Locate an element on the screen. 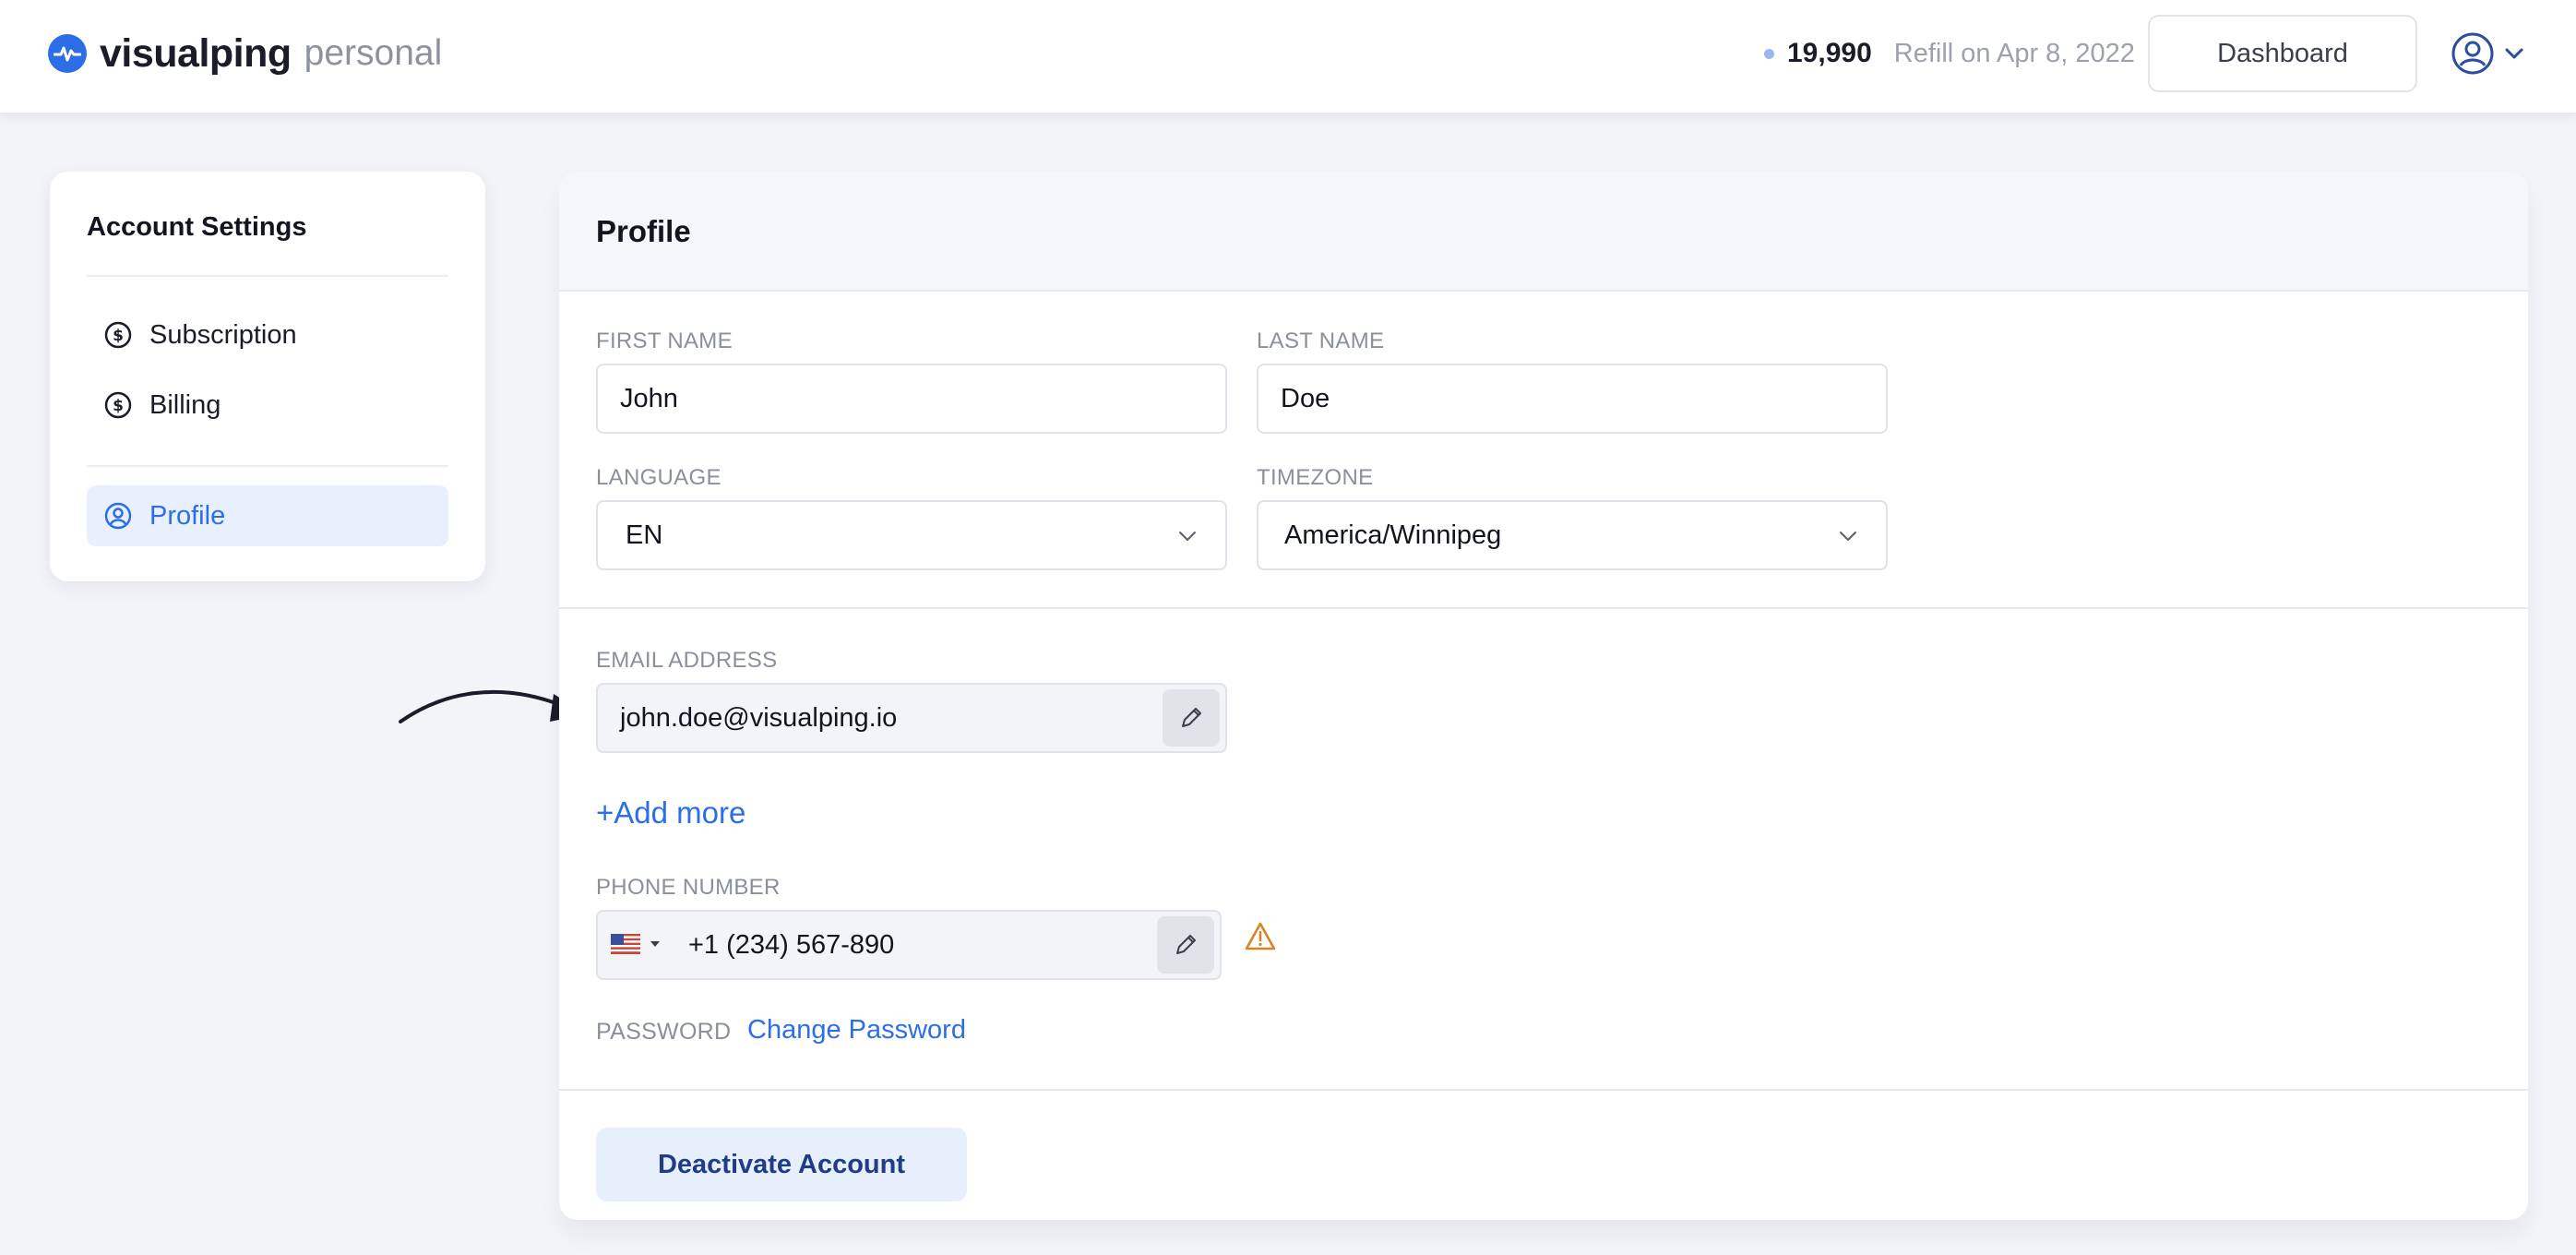  language-select: EN is located at coordinates (911, 535).